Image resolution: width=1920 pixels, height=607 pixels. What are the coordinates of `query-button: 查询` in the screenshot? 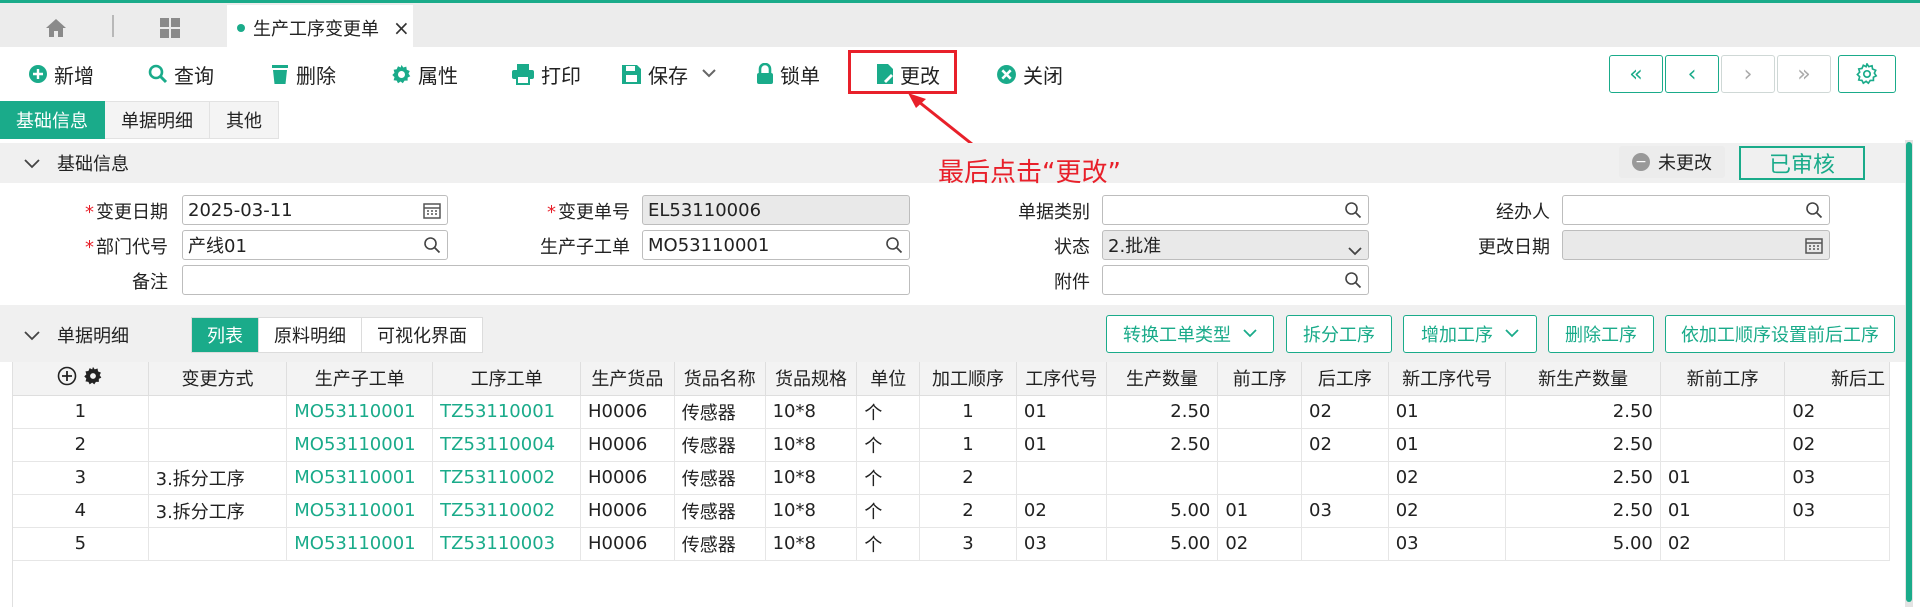 It's located at (181, 74).